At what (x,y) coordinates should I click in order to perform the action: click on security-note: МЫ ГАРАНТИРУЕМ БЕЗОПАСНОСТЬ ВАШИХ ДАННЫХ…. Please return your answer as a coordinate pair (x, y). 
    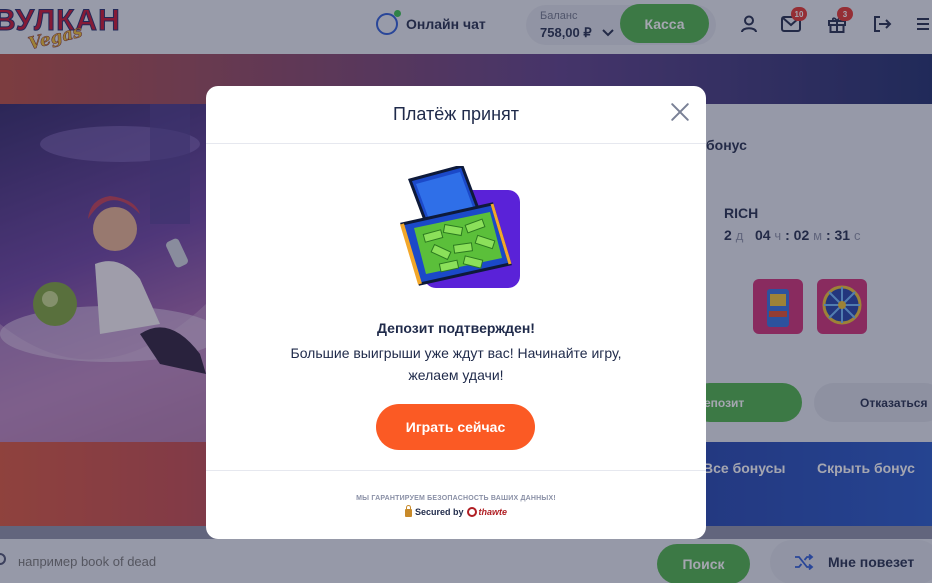
    Looking at the image, I should click on (456, 498).